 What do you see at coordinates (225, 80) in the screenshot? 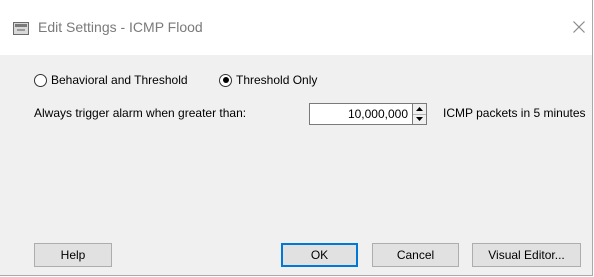
I see `radio-checked-icon` at bounding box center [225, 80].